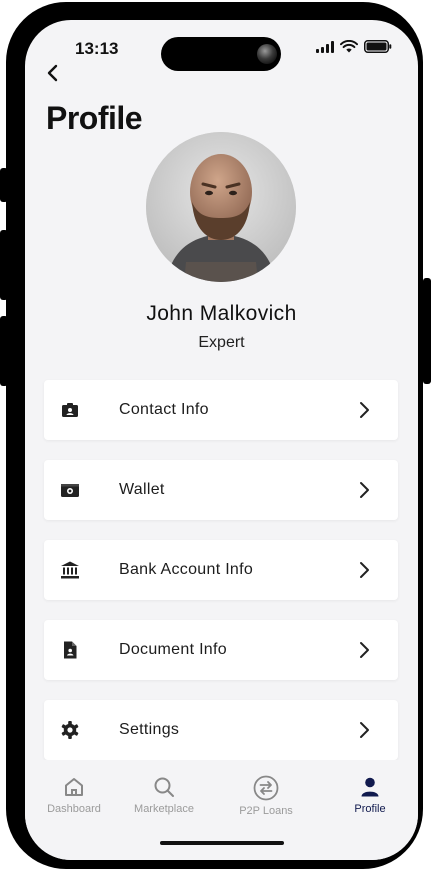 This screenshot has height=873, width=431. I want to click on tab-bar: Dashboard Marketplace P2P Loans Profile, so click(221, 810).